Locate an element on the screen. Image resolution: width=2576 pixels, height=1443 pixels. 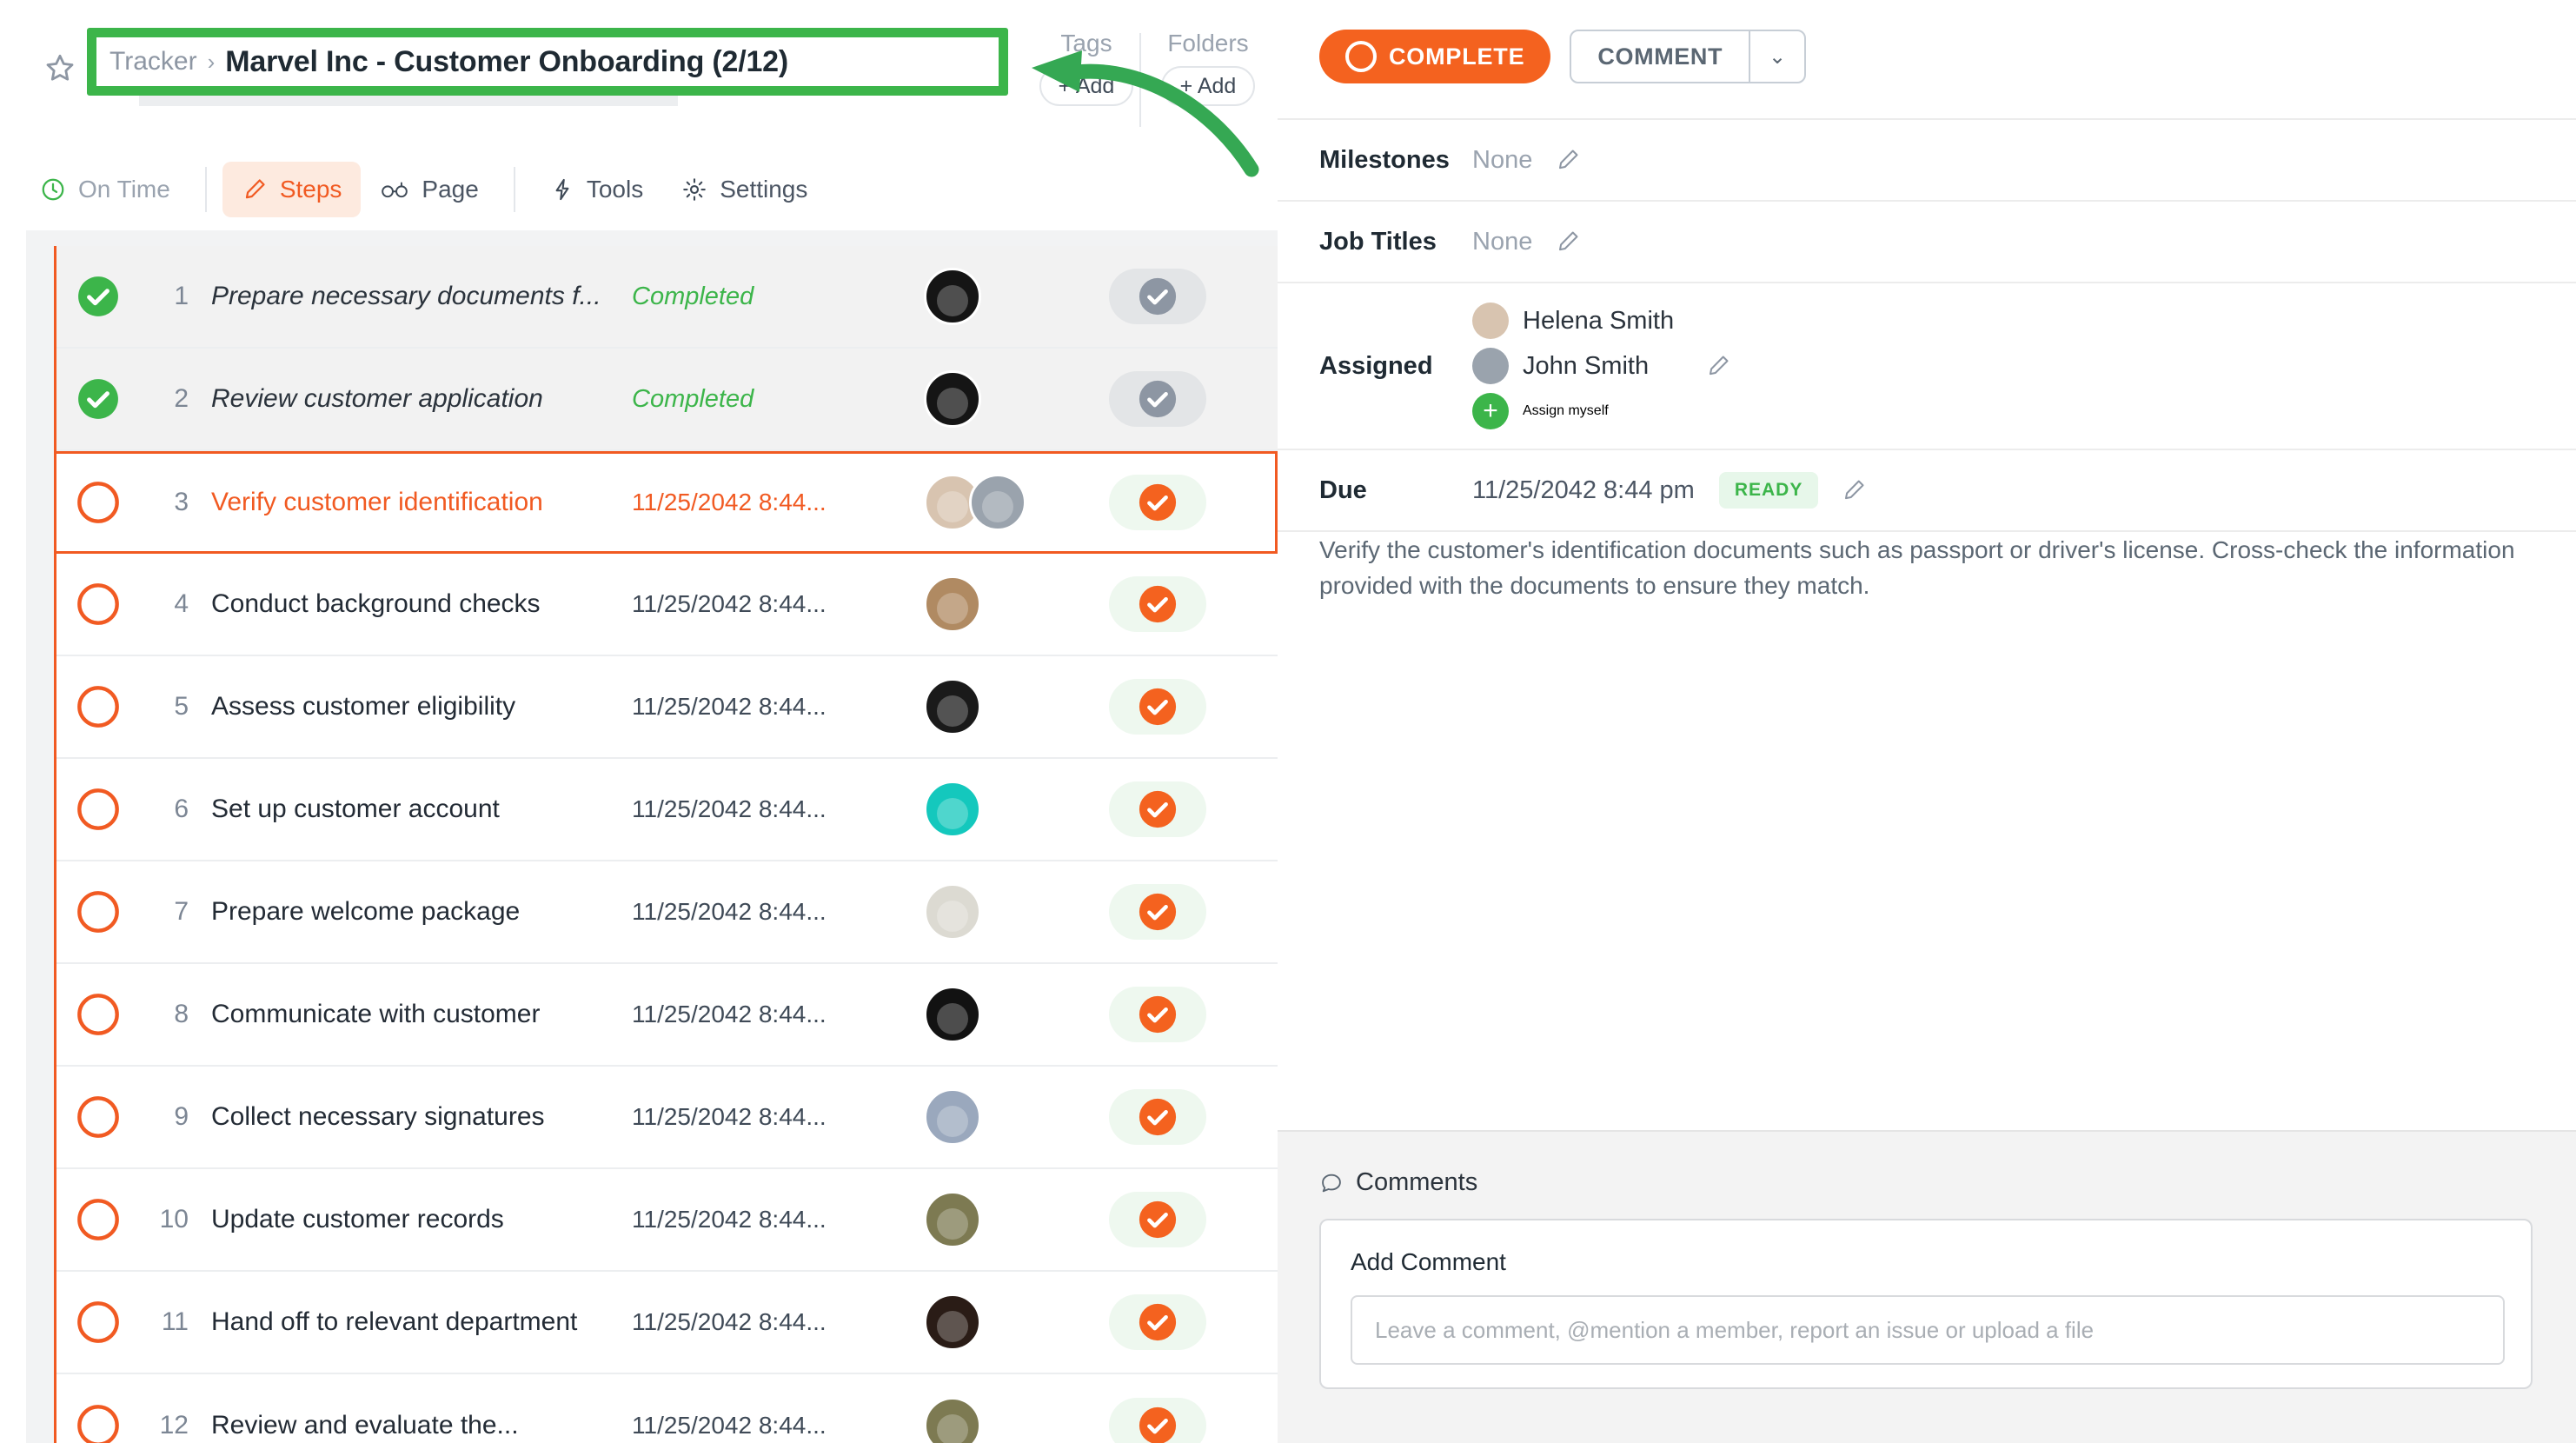
chevron-down-icon: ⌄ is located at coordinates (1776, 56).